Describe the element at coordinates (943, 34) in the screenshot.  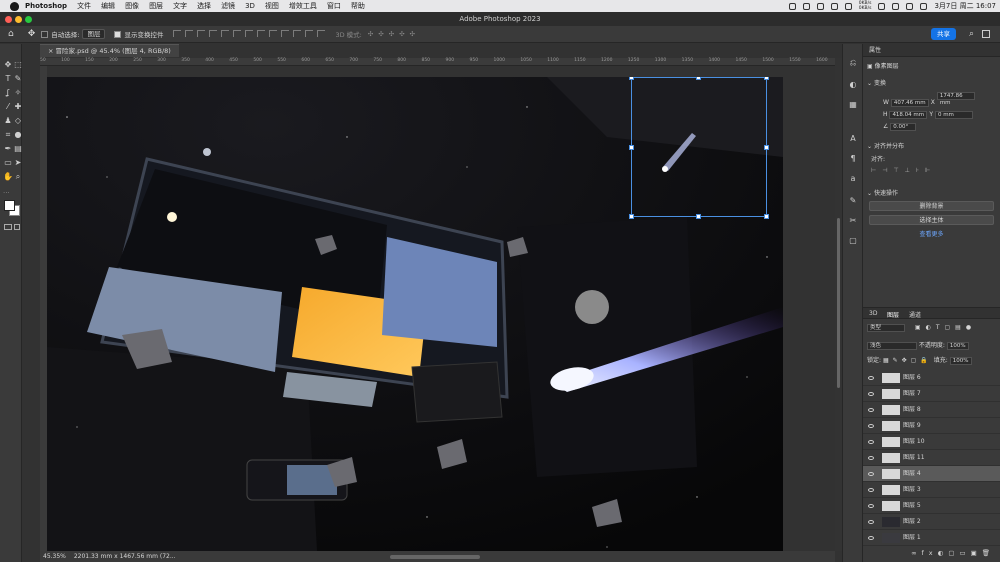
I see `share-button: 共享` at that location.